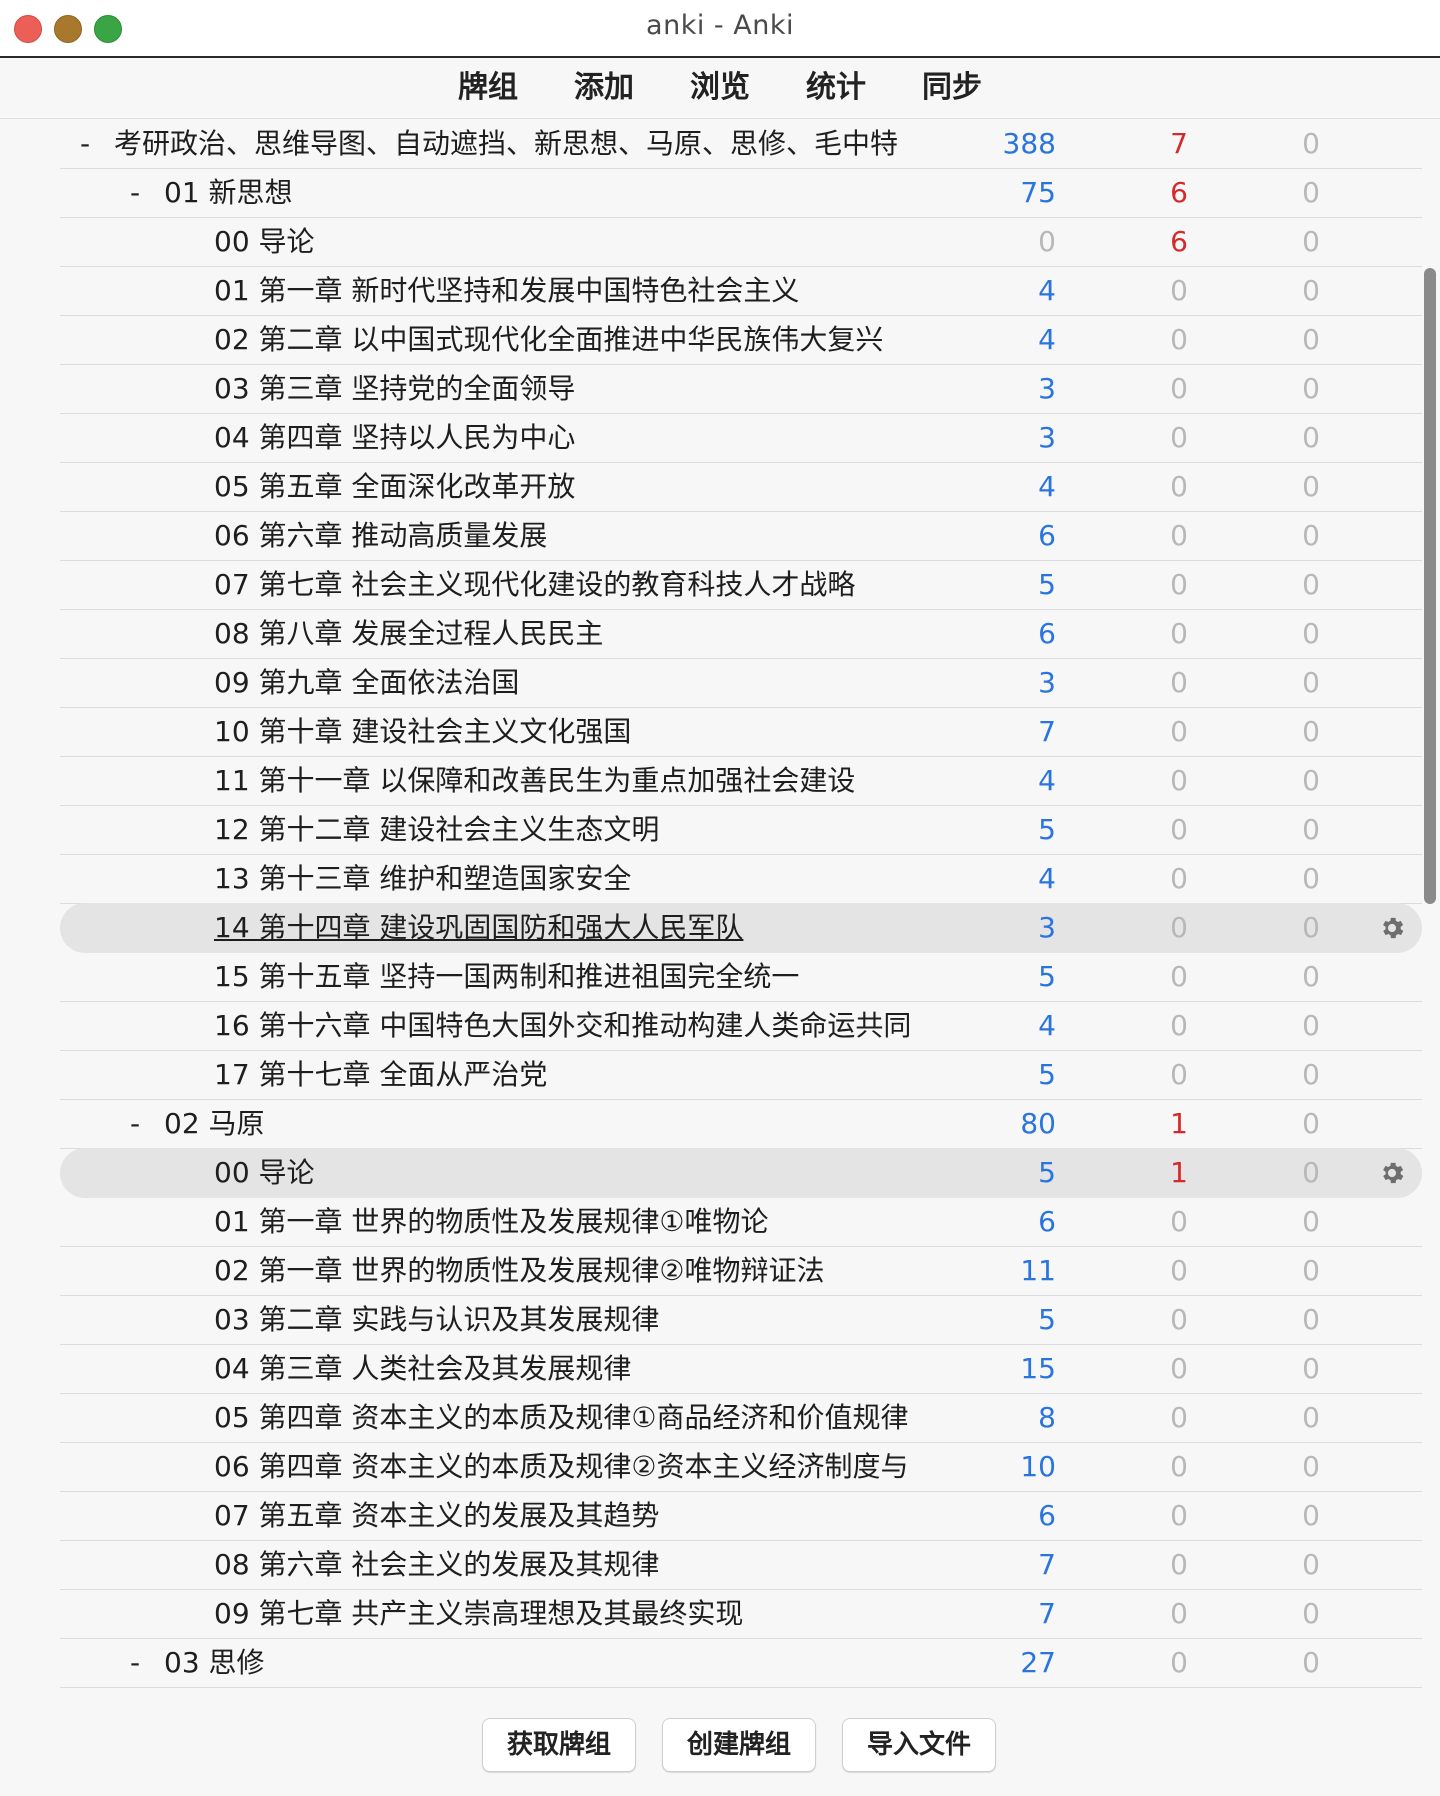  I want to click on deck-row: 06 第六章 推动高质量发展 6 0 0, so click(741, 536).